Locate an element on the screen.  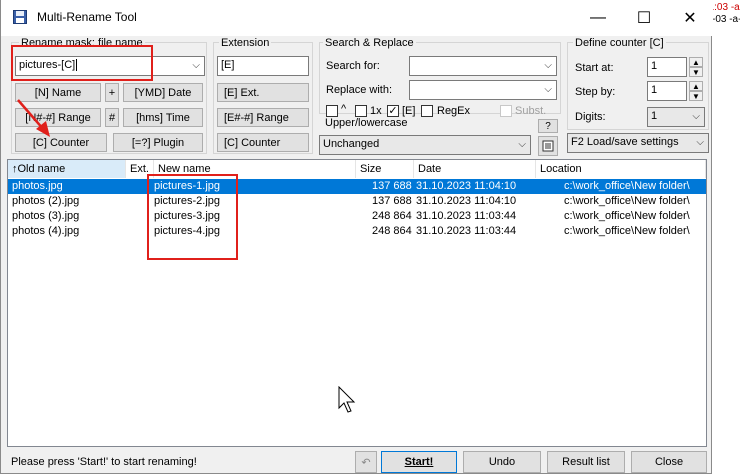
document-list-icon is located at coordinates (548, 146).